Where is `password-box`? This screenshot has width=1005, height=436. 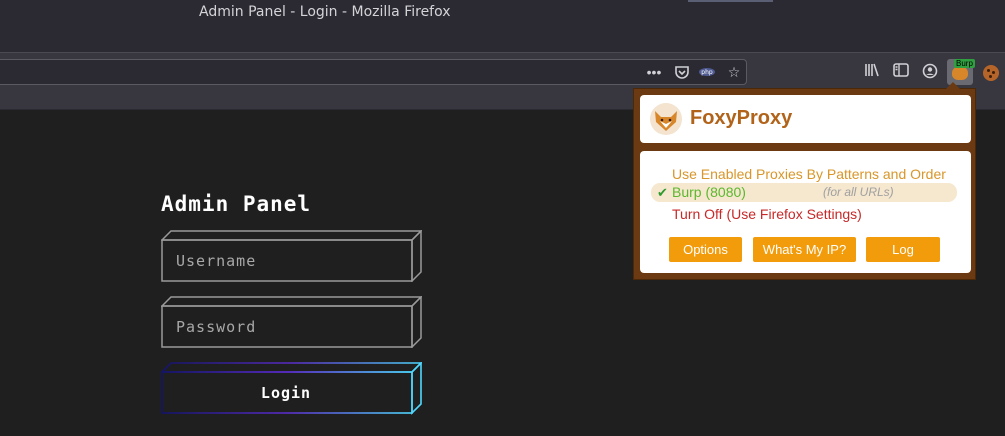
password-box is located at coordinates (291, 322).